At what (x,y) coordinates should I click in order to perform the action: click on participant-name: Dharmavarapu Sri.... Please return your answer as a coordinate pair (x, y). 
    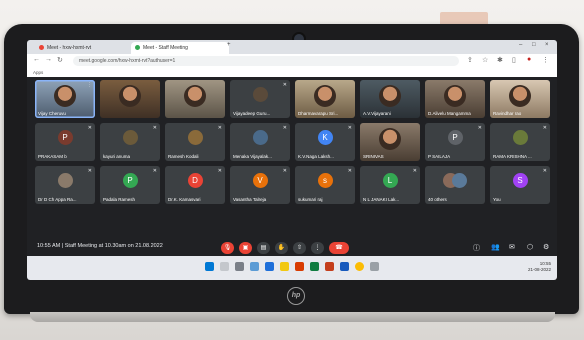
    Looking at the image, I should click on (318, 113).